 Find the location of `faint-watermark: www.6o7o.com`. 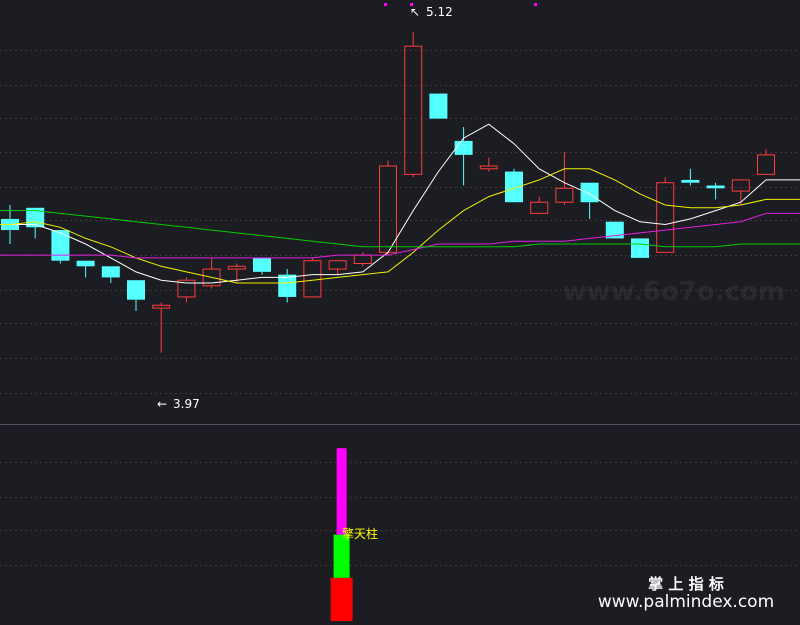

faint-watermark: www.6o7o.com is located at coordinates (674, 292).